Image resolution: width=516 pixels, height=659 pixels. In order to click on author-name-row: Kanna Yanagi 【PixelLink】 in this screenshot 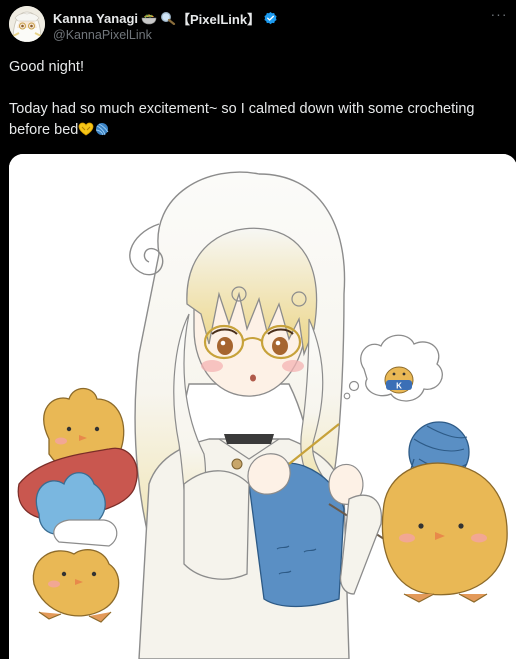, I will do `click(165, 18)`.